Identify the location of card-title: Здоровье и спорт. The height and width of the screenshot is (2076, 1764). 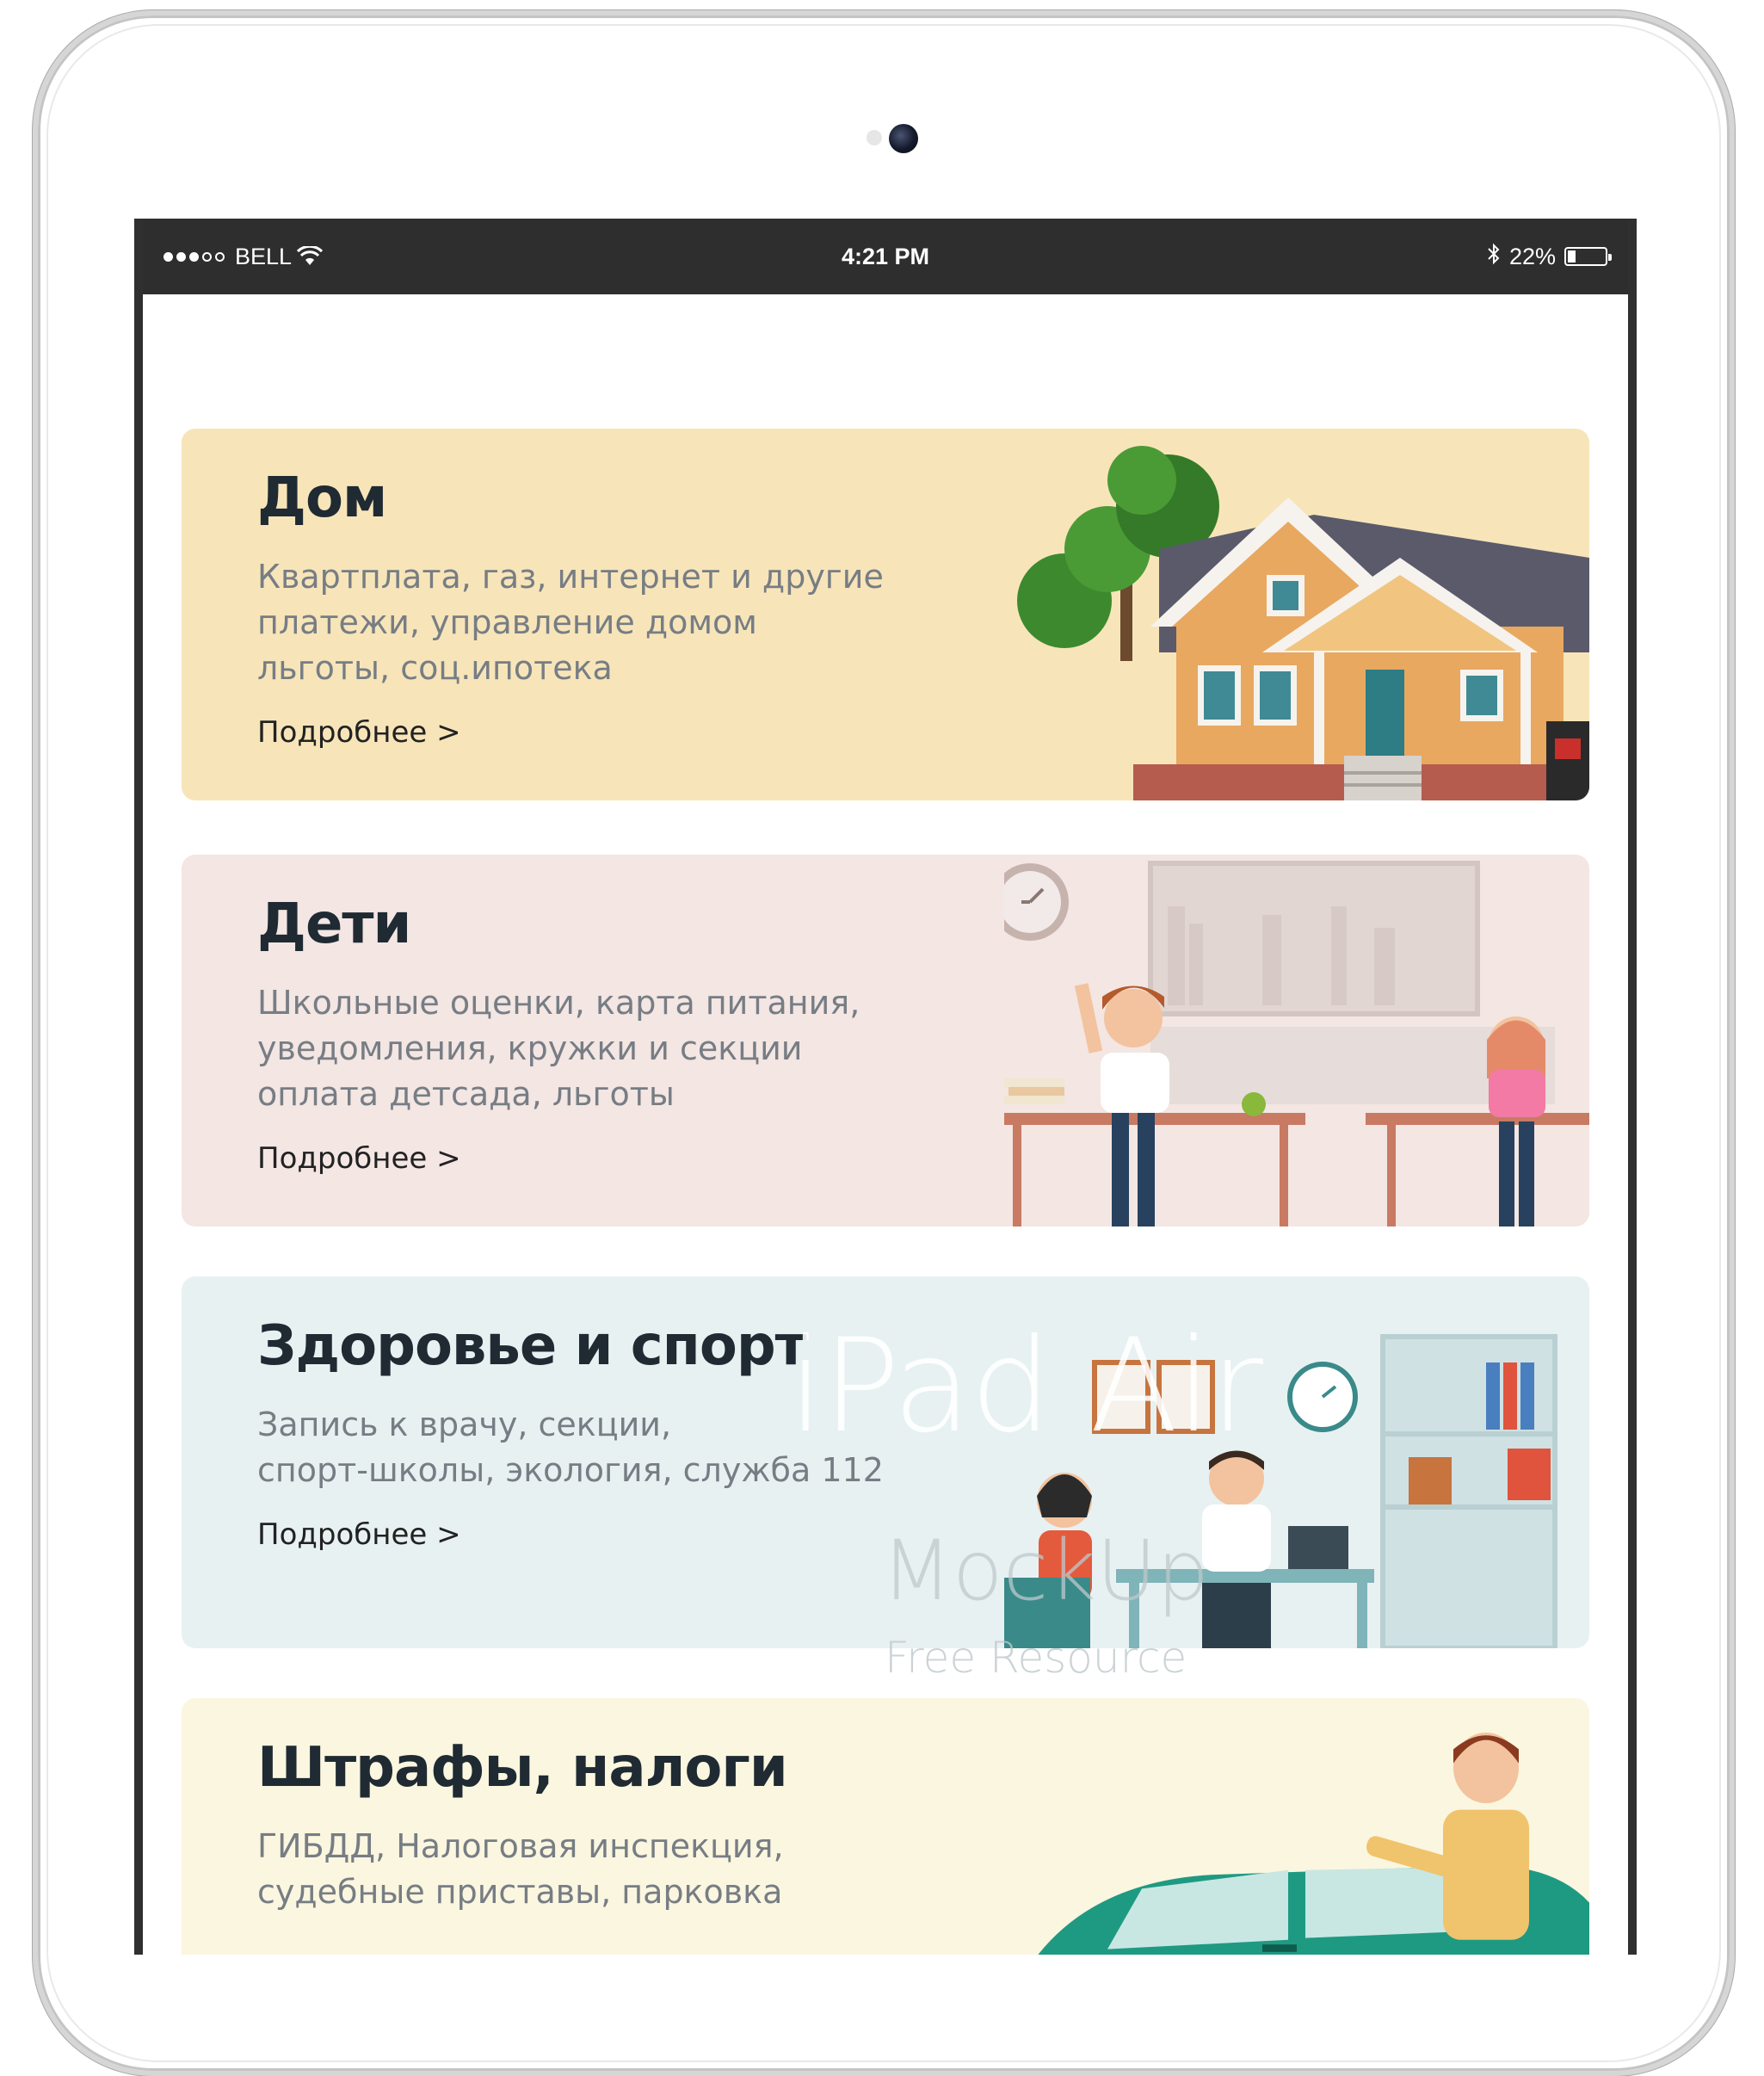
(532, 1346).